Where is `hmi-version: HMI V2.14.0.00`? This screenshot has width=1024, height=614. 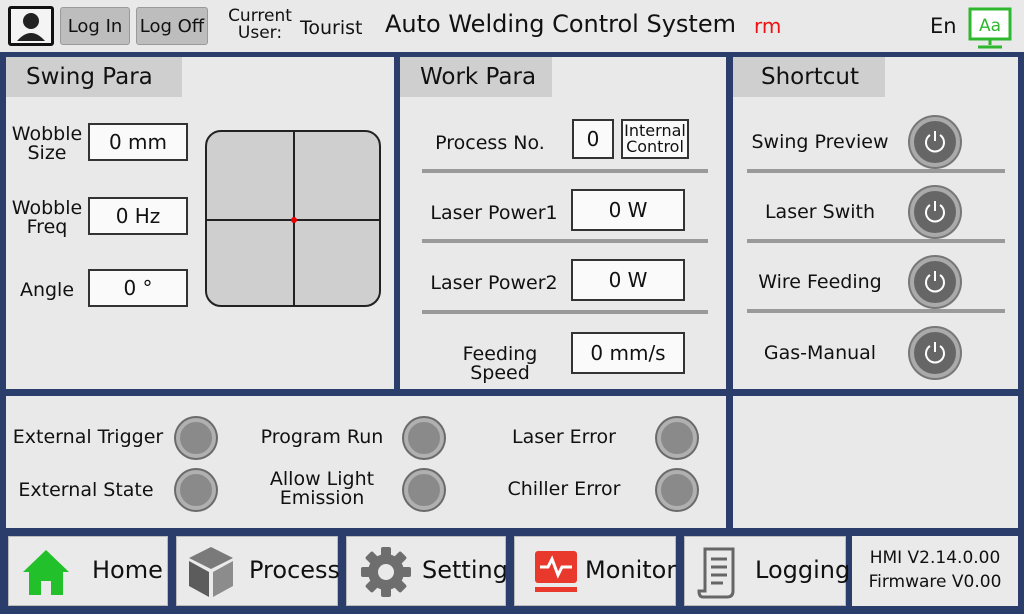
hmi-version: HMI V2.14.0.00 is located at coordinates (935, 558).